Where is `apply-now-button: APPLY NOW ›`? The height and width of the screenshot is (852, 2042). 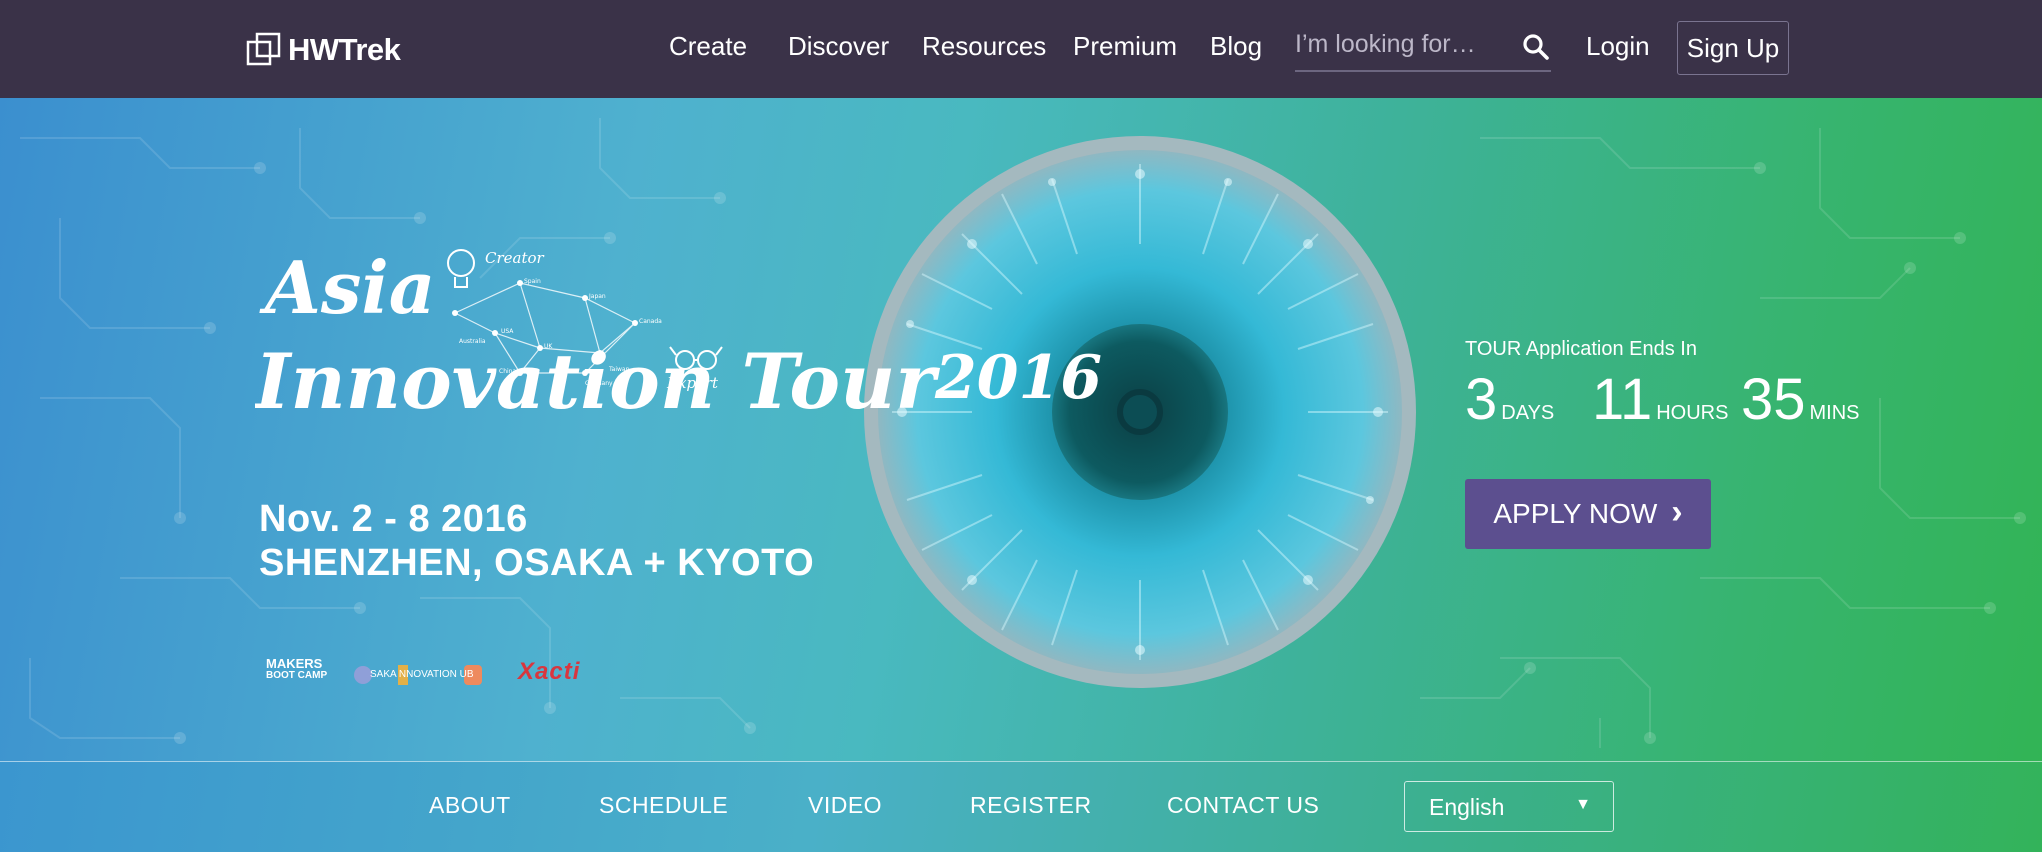 apply-now-button: APPLY NOW › is located at coordinates (1588, 514).